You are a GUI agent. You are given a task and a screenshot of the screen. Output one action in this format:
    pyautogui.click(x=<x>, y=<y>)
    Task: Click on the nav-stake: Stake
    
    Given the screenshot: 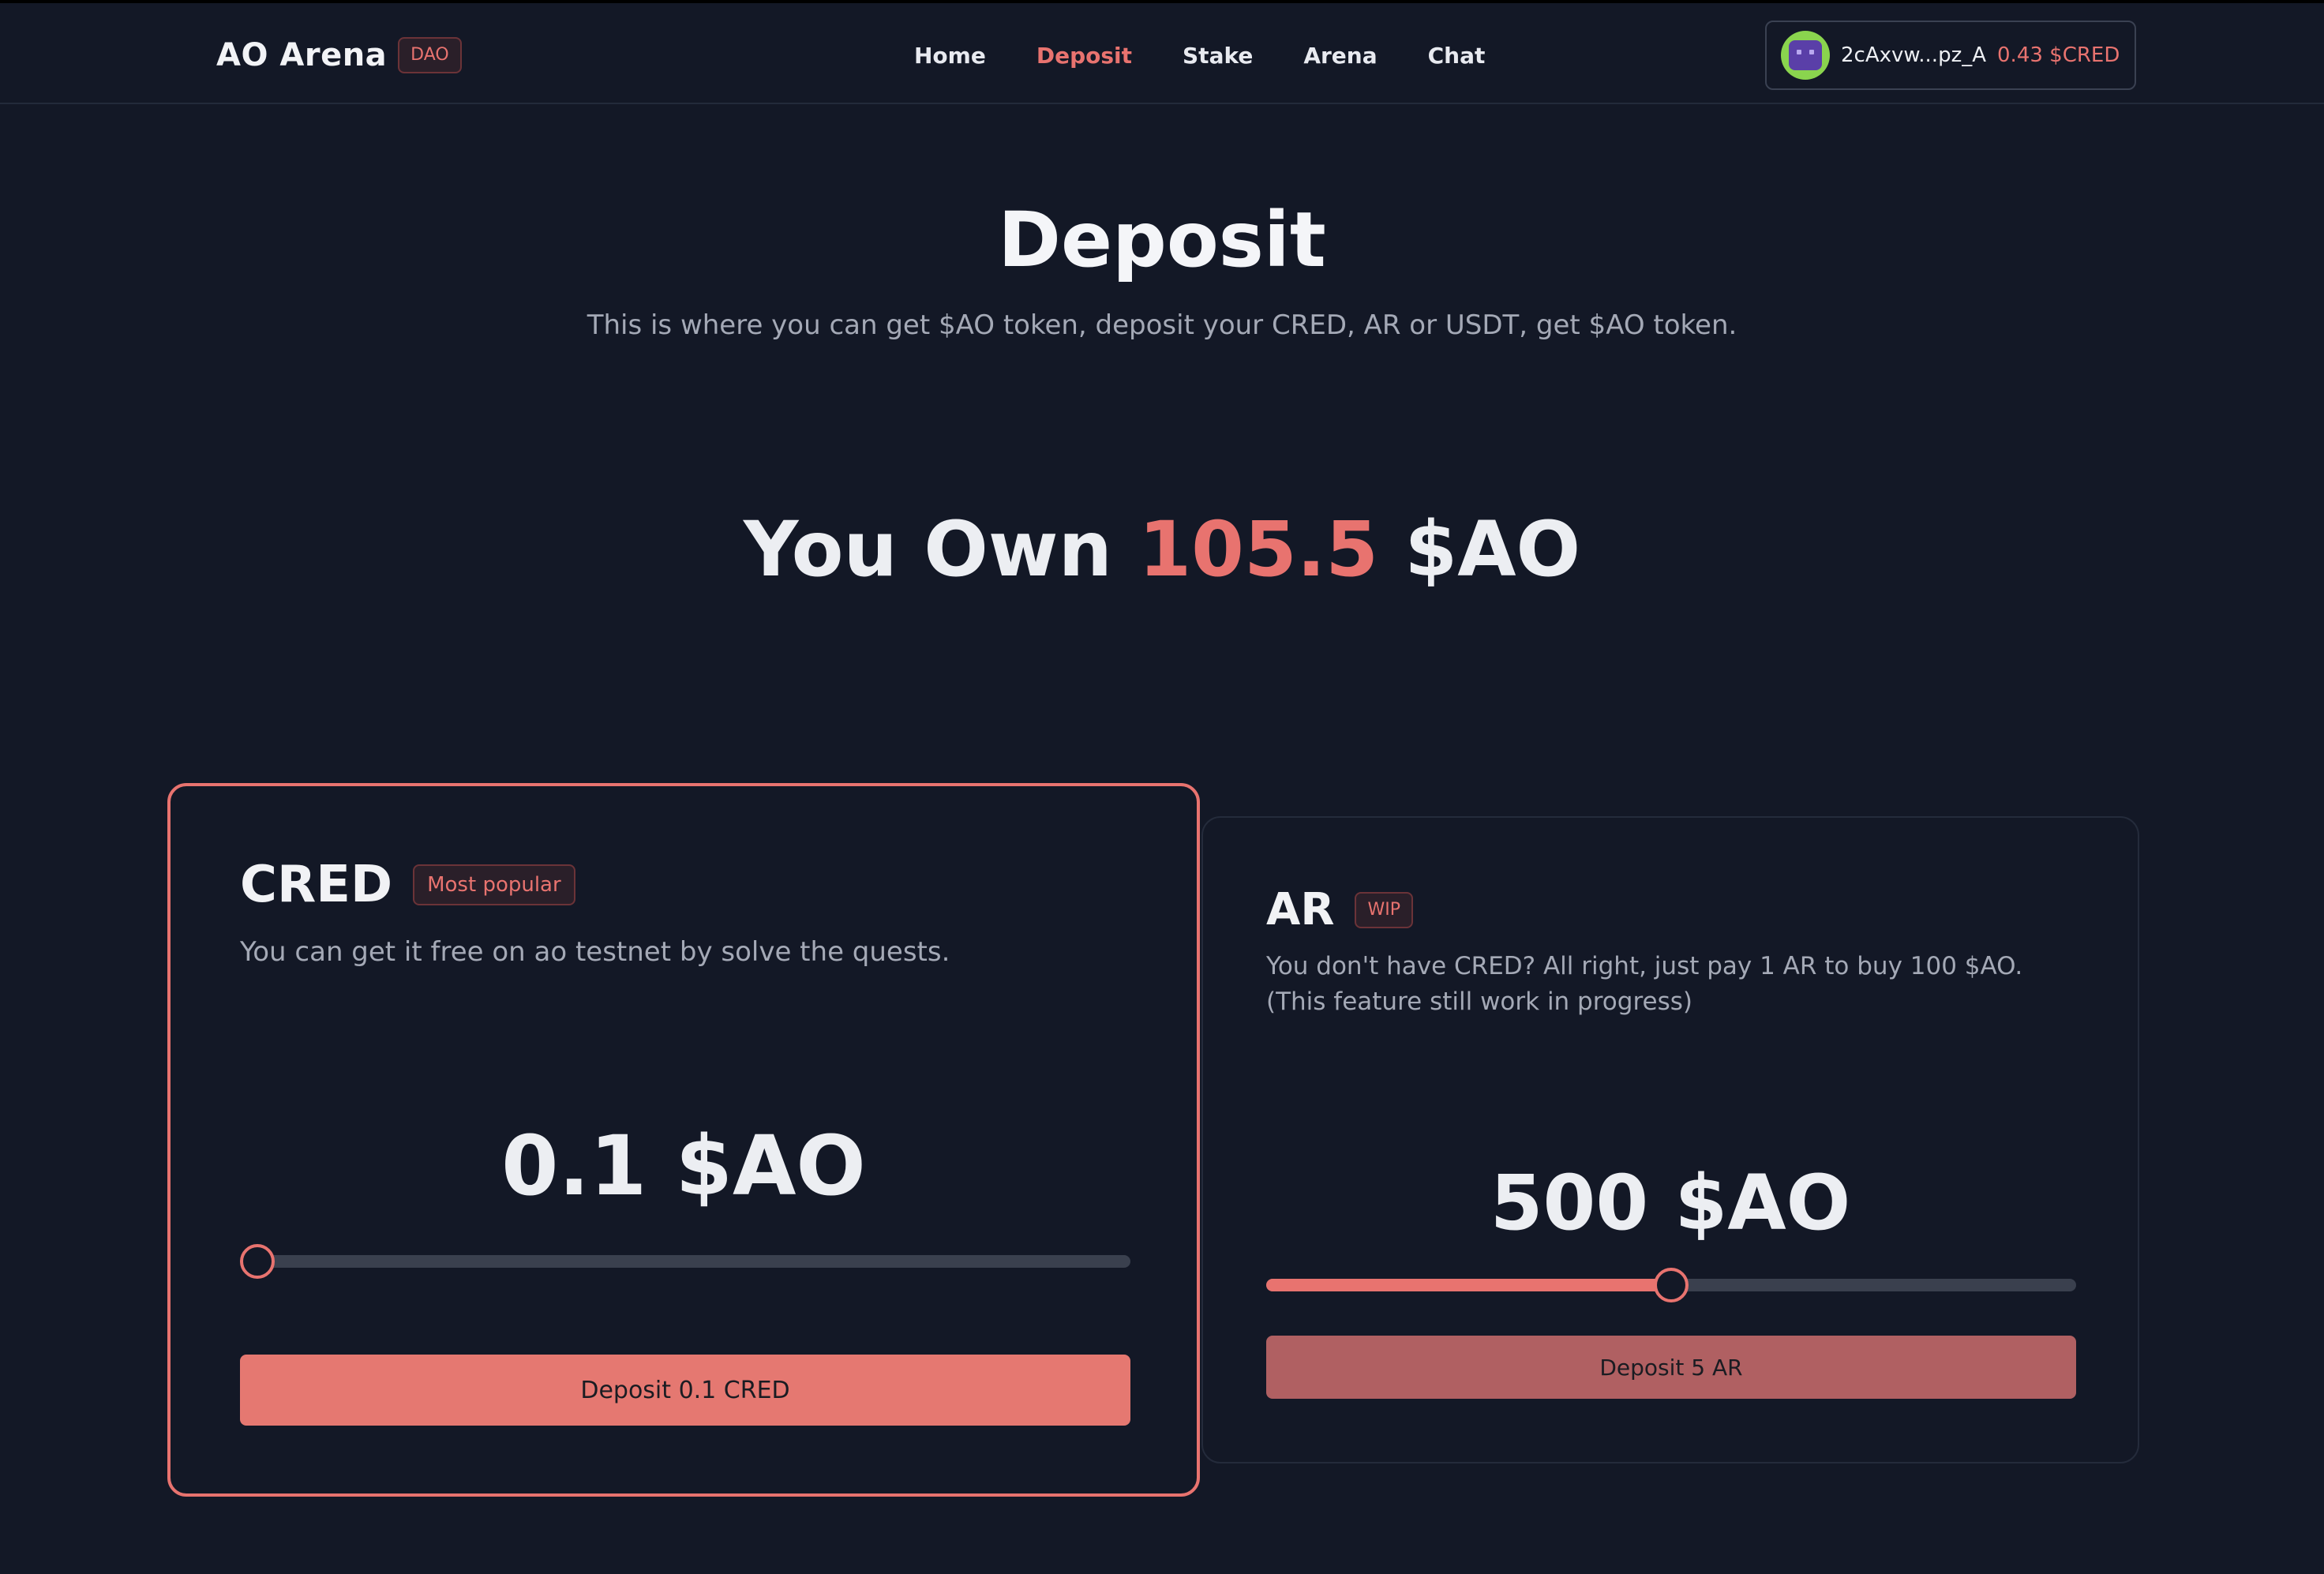 What is the action you would take?
    pyautogui.click(x=1217, y=56)
    